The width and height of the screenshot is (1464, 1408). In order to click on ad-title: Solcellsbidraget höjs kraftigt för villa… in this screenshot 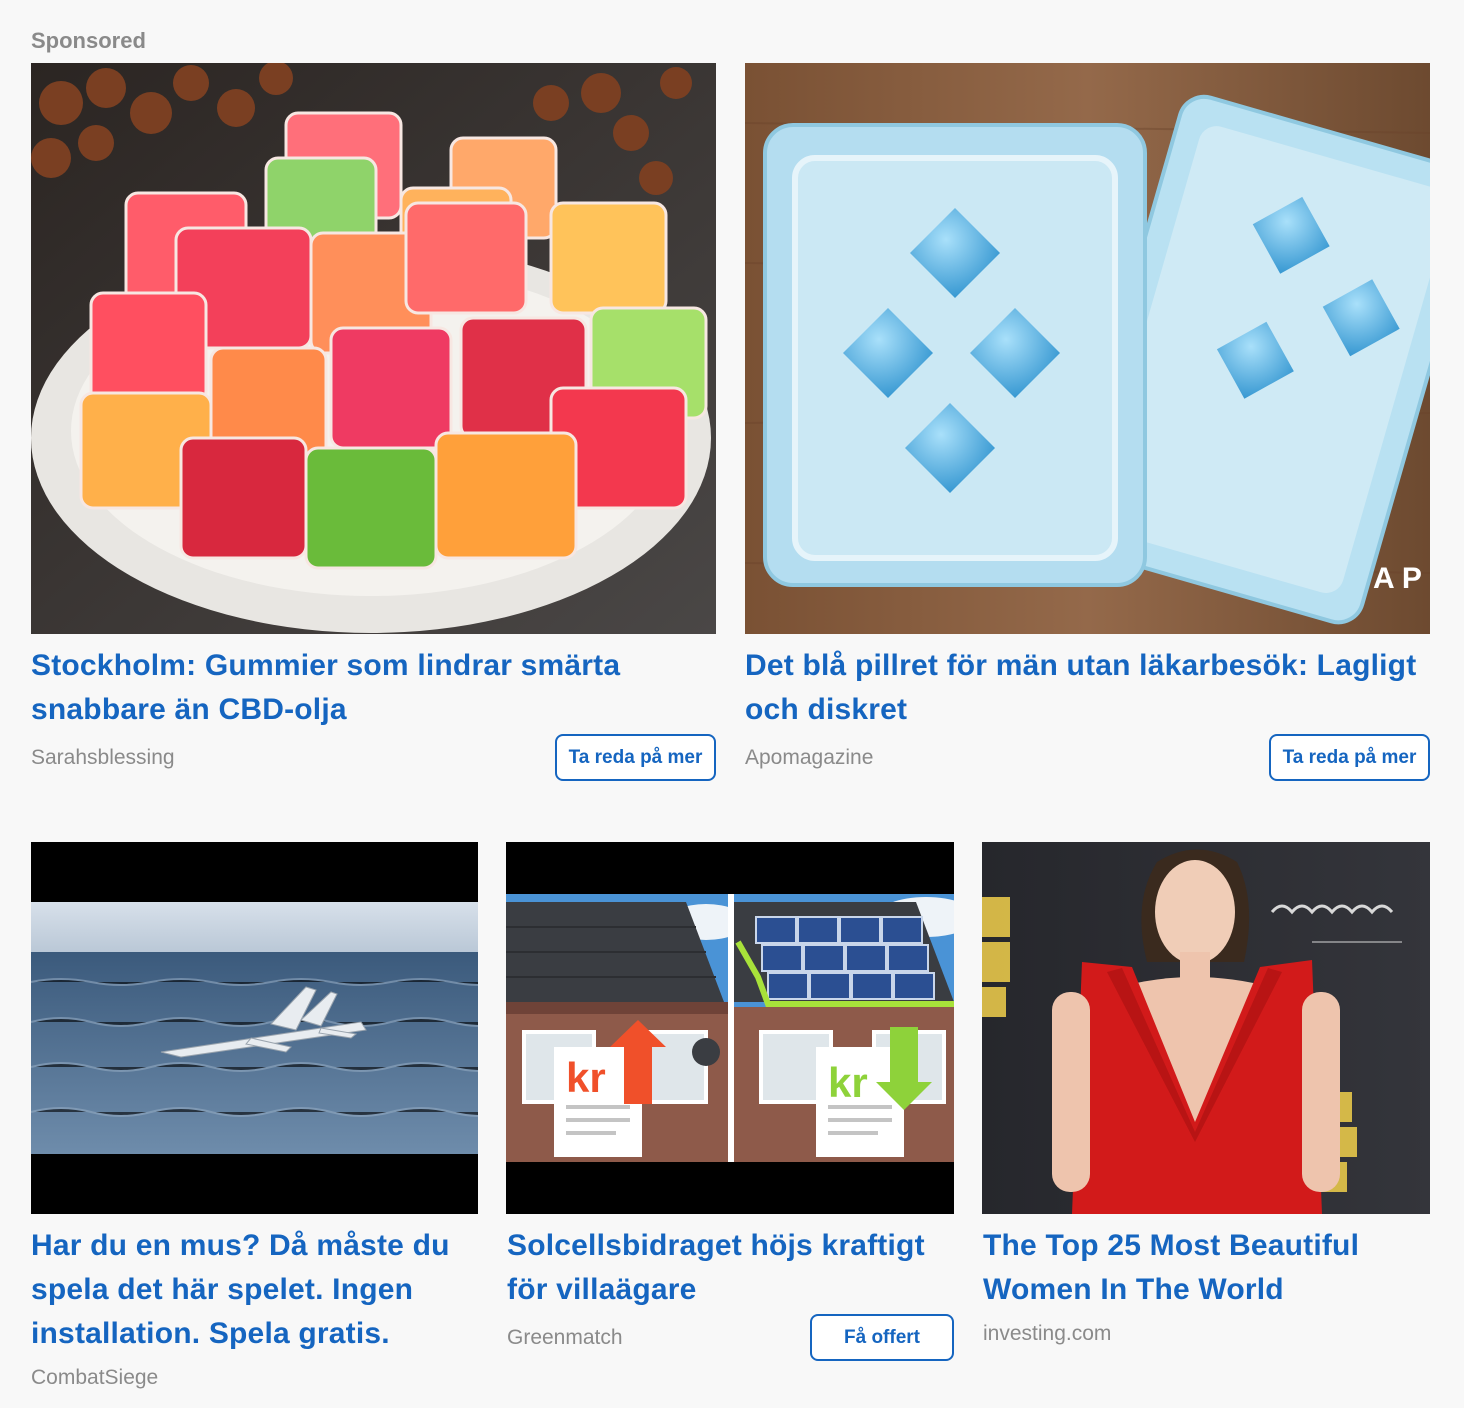, I will do `click(731, 1268)`.